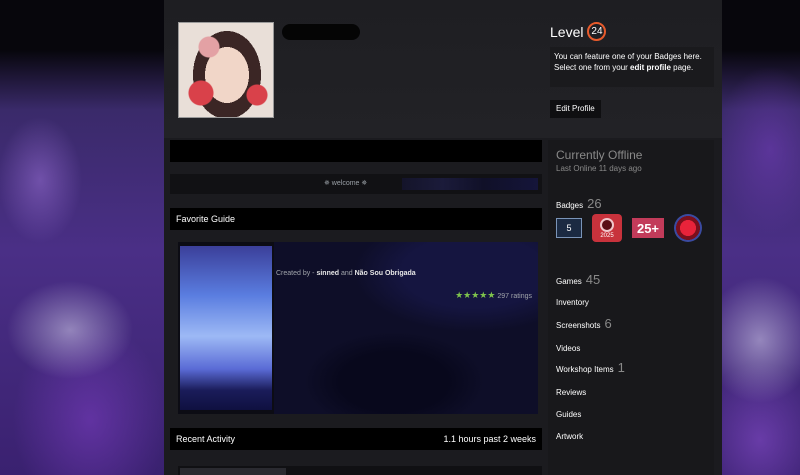 This screenshot has height=475, width=800. I want to click on guide-rating: ★★★★★ 297 ratings, so click(493, 295).